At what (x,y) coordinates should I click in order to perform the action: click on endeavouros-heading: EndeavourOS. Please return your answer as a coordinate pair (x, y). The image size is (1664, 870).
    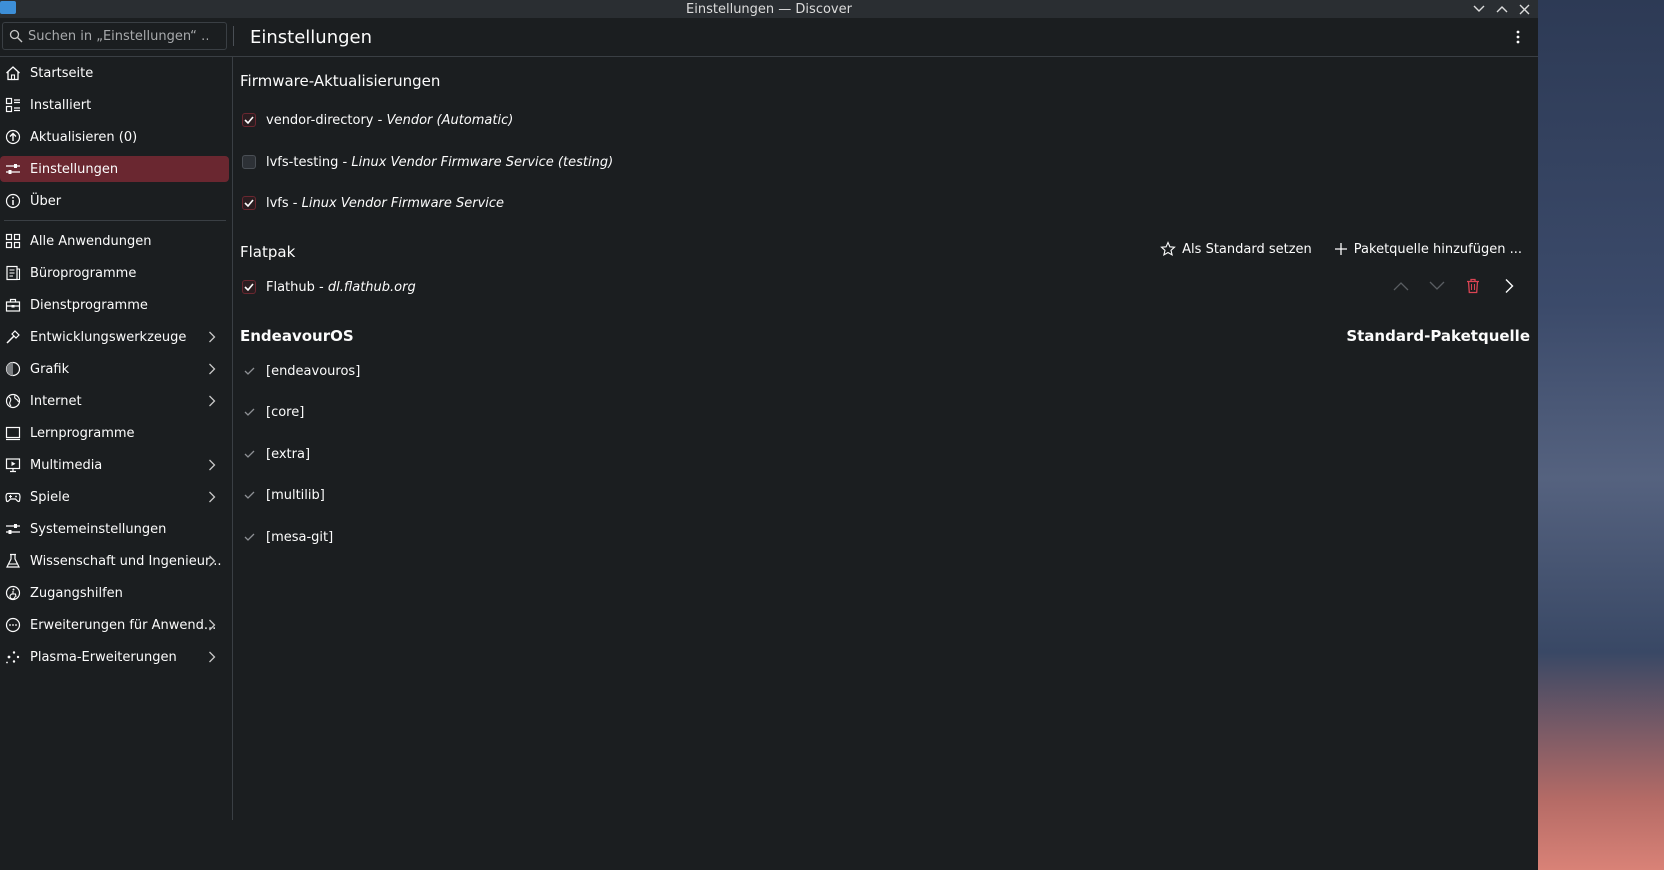
    Looking at the image, I should click on (297, 336).